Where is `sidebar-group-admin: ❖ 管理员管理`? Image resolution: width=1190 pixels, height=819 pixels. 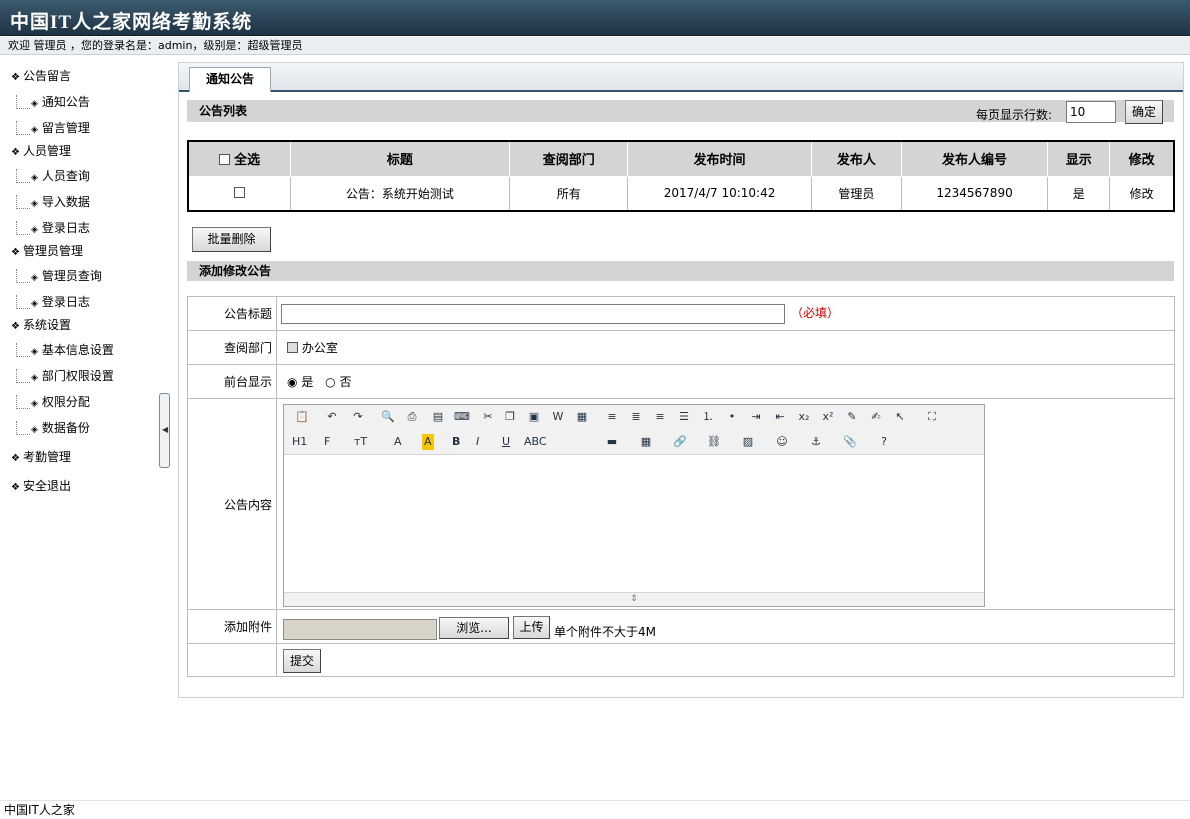 sidebar-group-admin: ❖ 管理员管理 is located at coordinates (47, 250).